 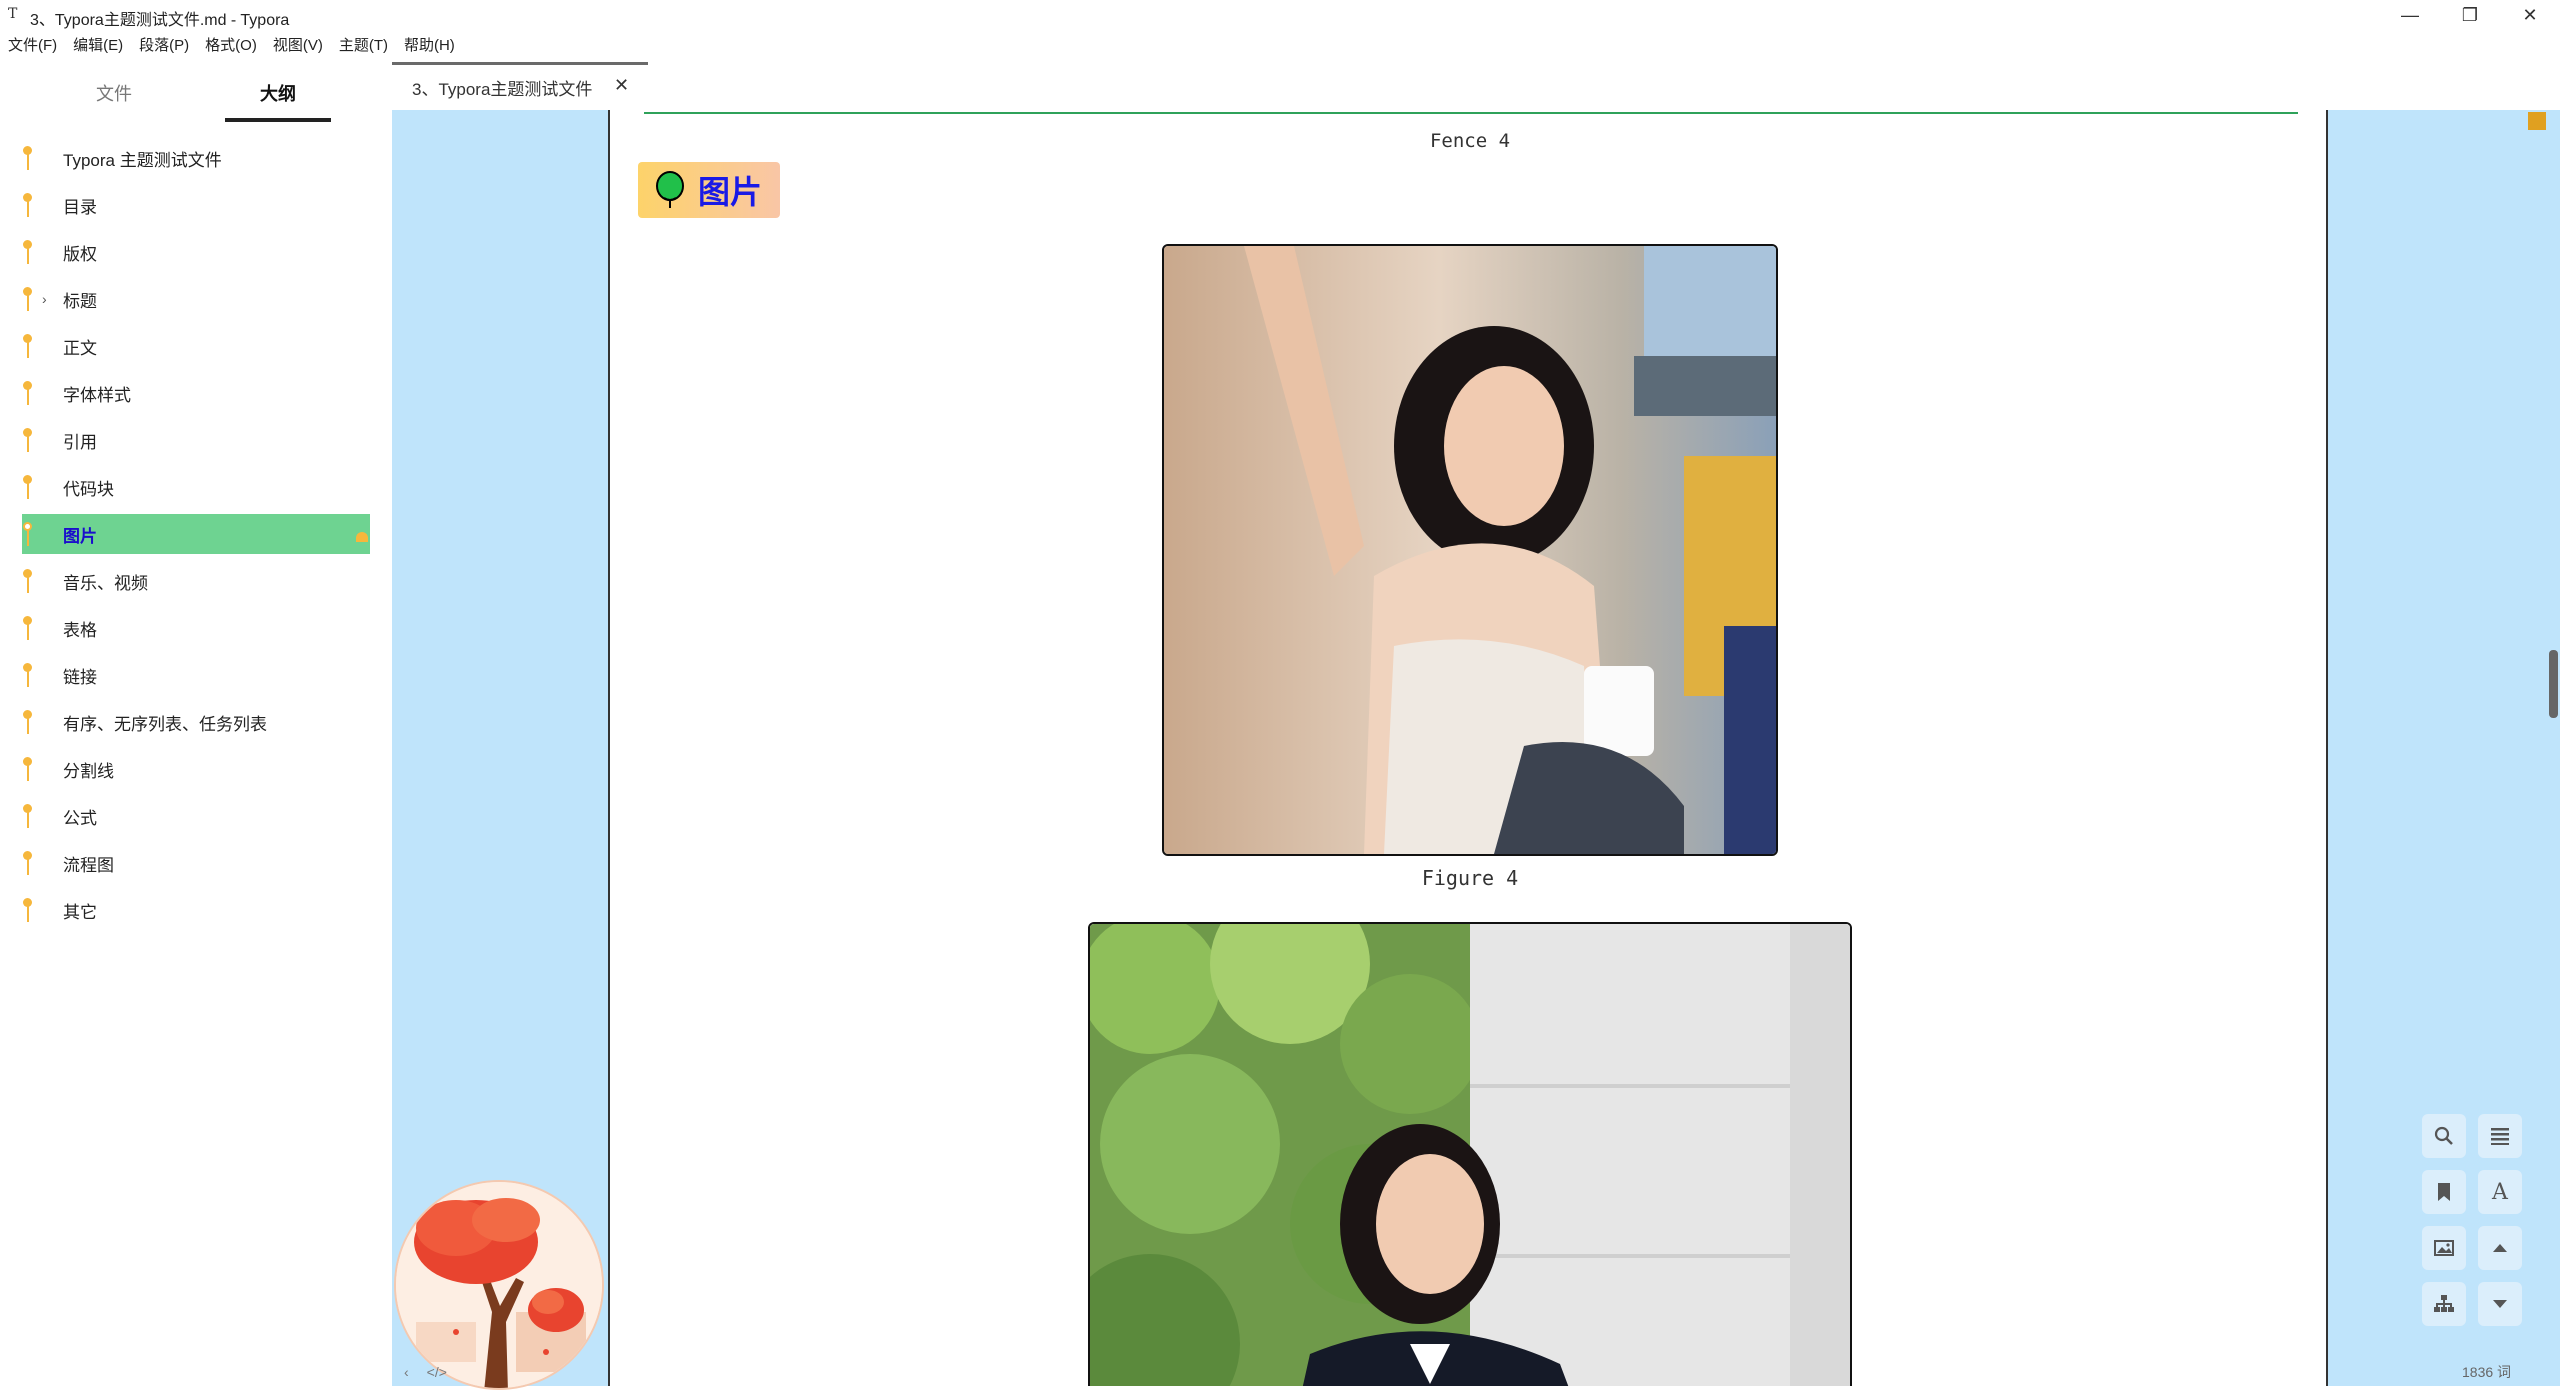 What do you see at coordinates (406, 1372) in the screenshot?
I see `collapse-sidebar-icon: ‹` at bounding box center [406, 1372].